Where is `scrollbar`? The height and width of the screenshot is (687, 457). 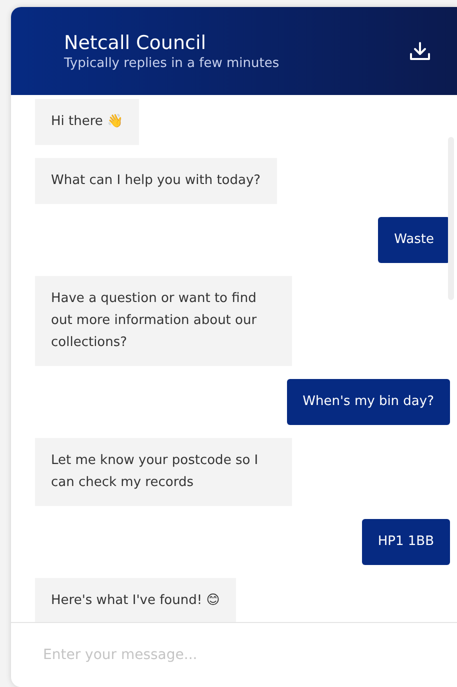 scrollbar is located at coordinates (451, 218).